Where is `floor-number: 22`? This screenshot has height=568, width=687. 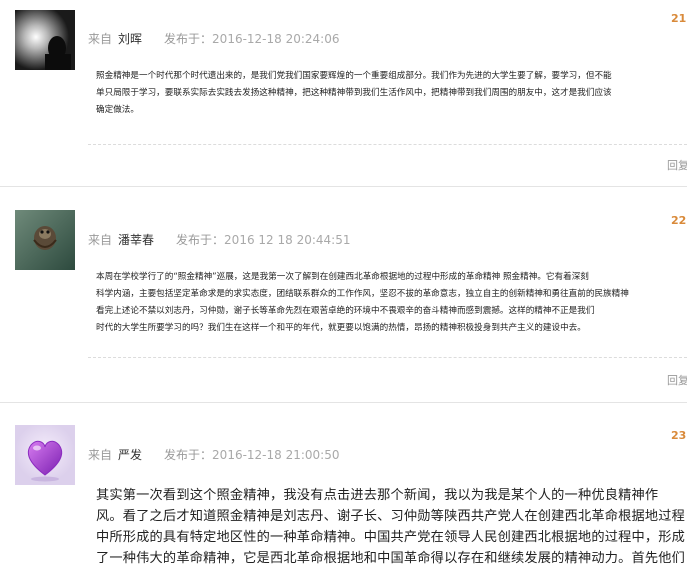
floor-number: 22 is located at coordinates (679, 220).